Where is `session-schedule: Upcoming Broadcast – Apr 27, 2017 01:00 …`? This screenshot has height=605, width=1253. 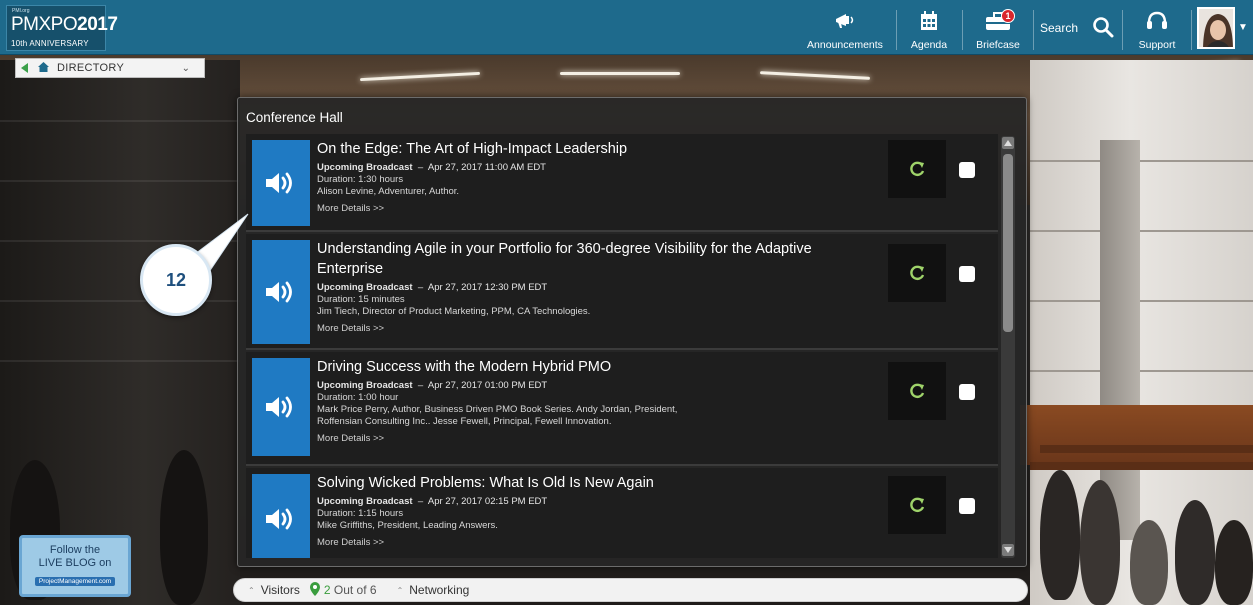 session-schedule: Upcoming Broadcast – Apr 27, 2017 01:00 … is located at coordinates (432, 385).